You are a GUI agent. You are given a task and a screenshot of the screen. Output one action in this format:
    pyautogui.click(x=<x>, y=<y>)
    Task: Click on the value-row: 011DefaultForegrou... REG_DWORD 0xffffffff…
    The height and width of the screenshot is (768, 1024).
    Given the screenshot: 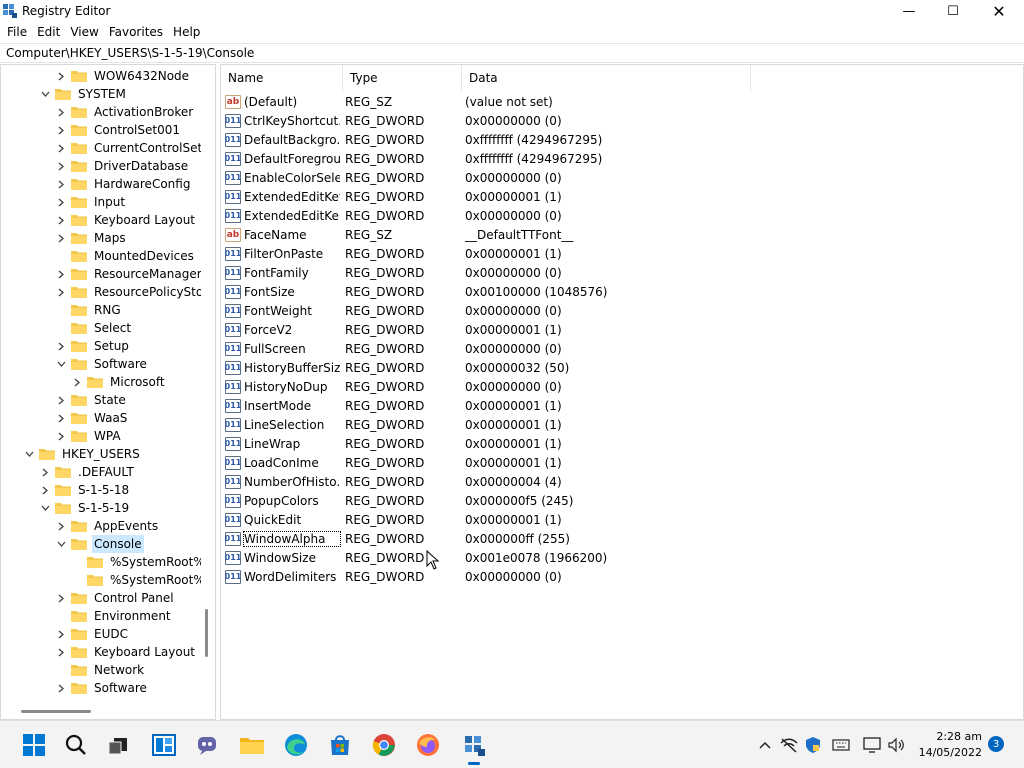 What is the action you would take?
    pyautogui.click(x=413, y=158)
    